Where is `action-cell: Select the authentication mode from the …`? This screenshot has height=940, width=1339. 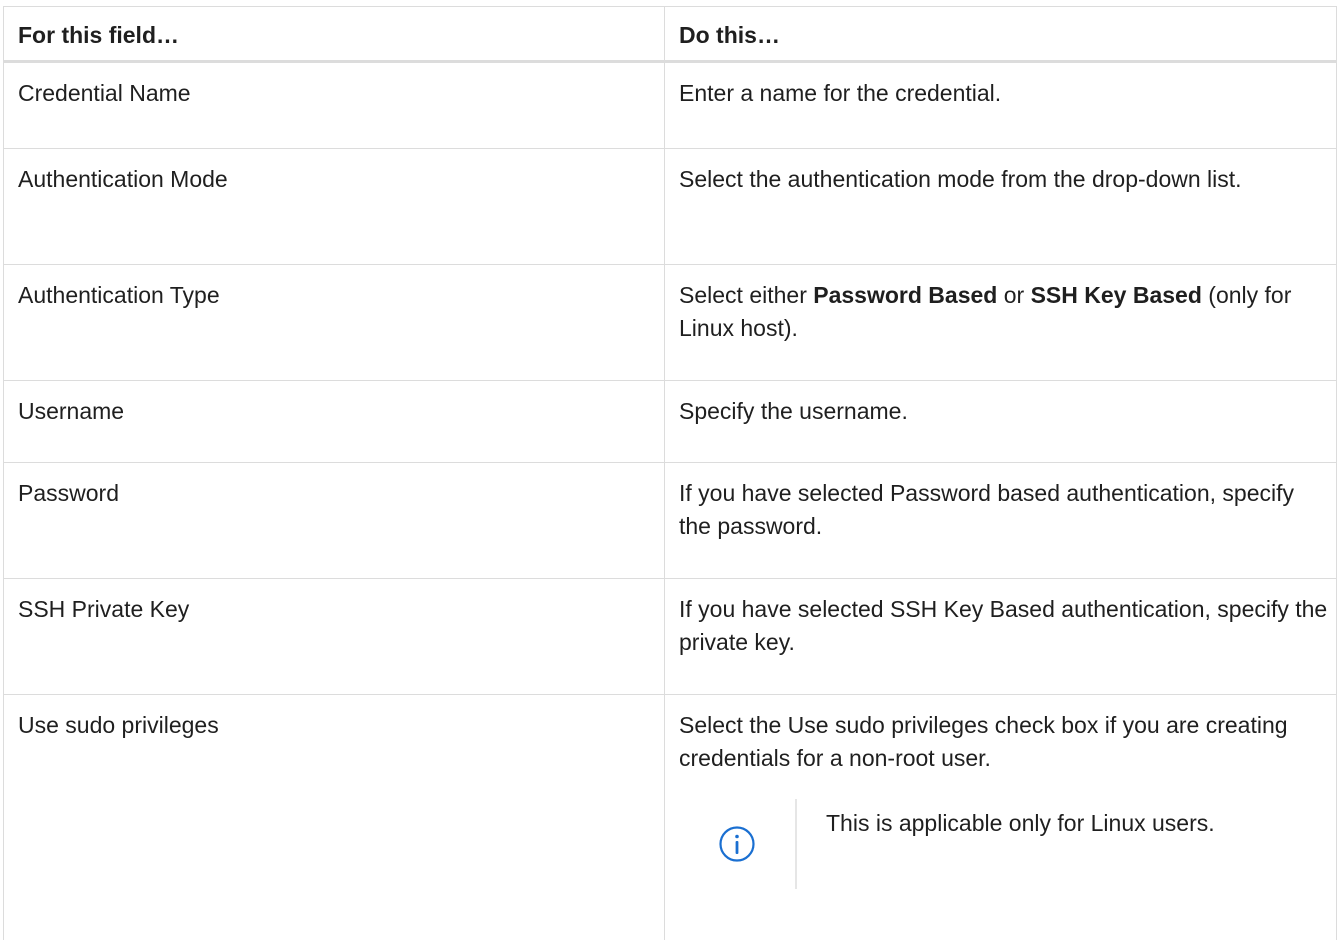 action-cell: Select the authentication mode from the … is located at coordinates (1000, 206).